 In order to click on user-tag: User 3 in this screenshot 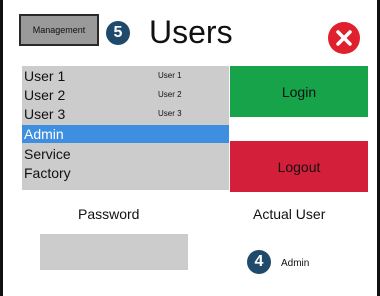, I will do `click(170, 113)`.